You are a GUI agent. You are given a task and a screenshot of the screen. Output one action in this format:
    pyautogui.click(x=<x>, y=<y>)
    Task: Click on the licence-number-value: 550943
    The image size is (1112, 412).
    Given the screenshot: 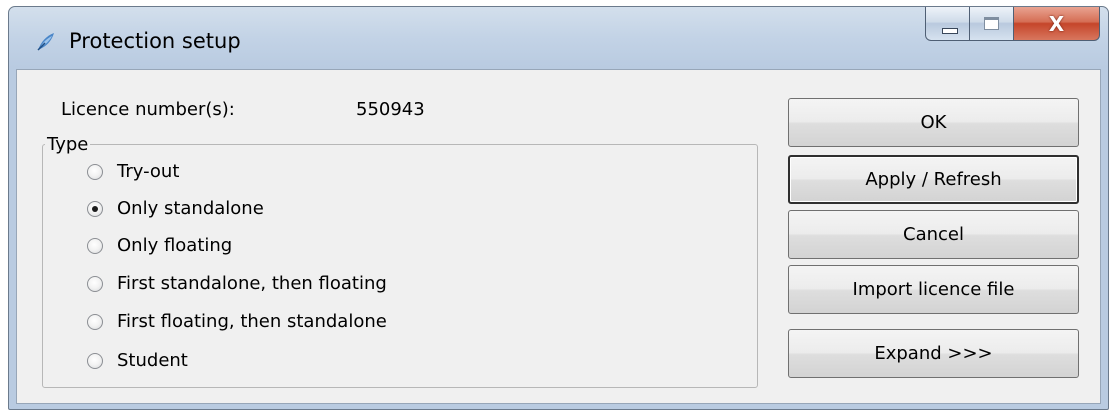 What is the action you would take?
    pyautogui.click(x=390, y=109)
    